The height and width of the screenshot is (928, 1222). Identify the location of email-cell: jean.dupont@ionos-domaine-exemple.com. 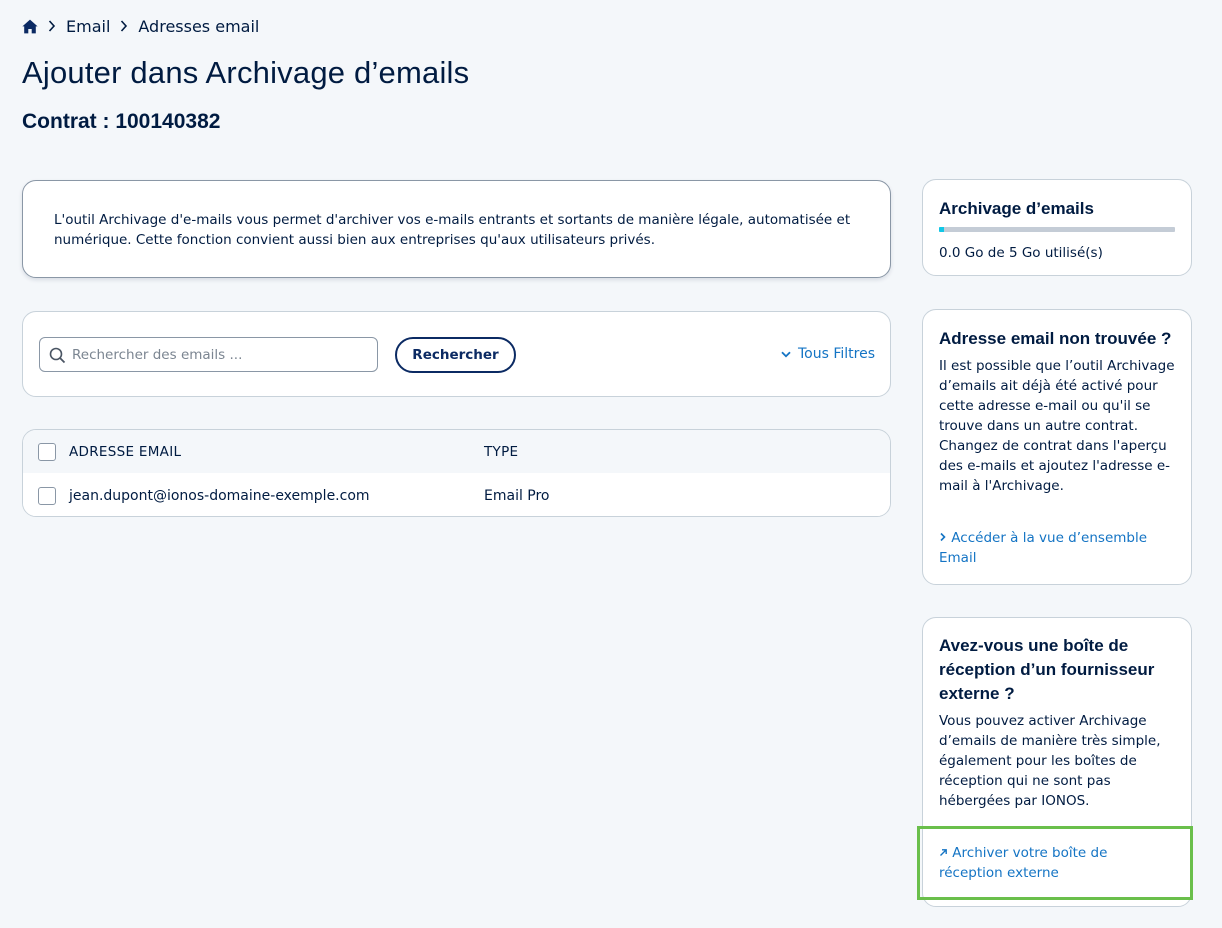
(219, 495).